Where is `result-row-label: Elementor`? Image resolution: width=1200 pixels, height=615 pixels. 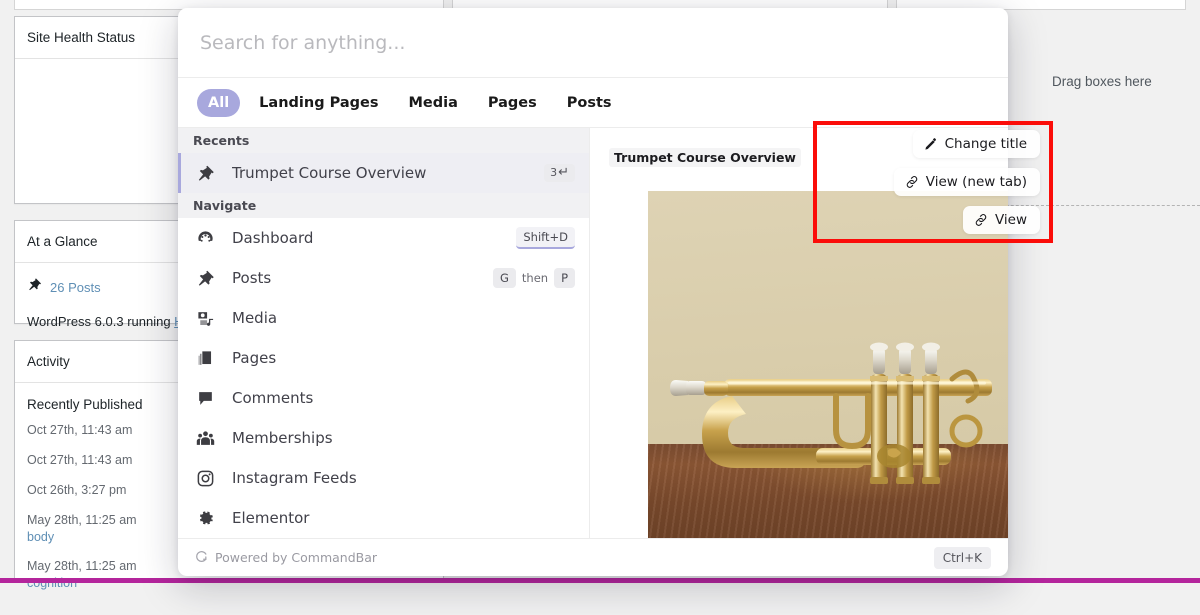
result-row-label: Elementor is located at coordinates (271, 518).